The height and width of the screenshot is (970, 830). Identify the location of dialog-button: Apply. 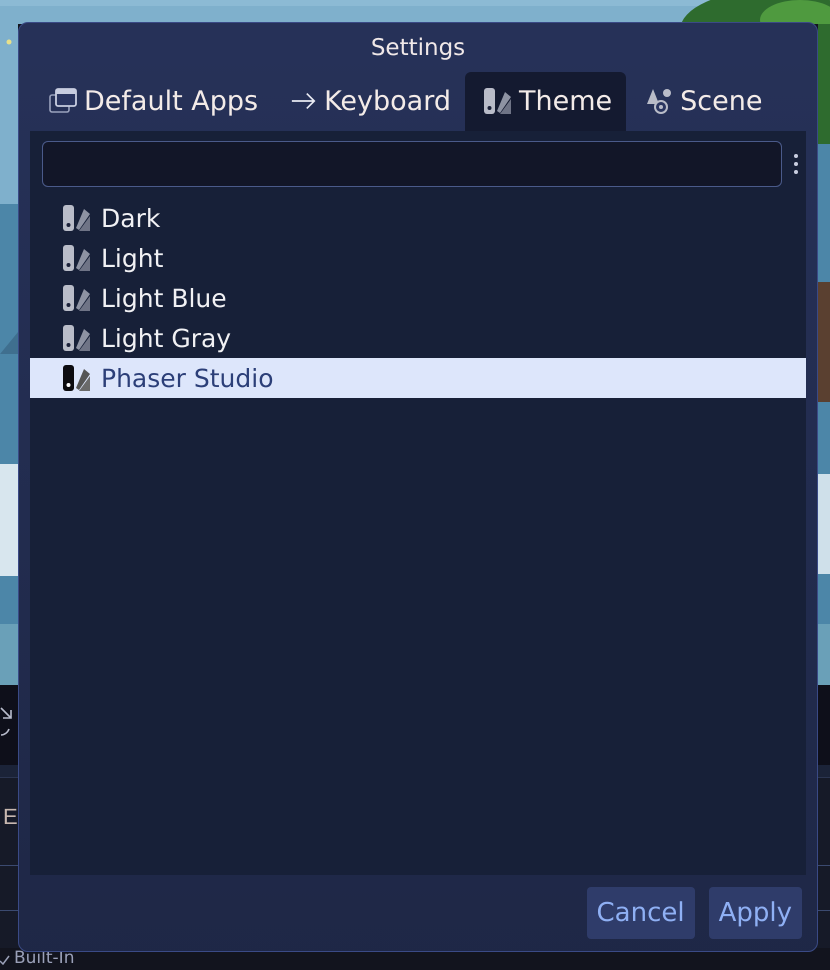
(755, 913).